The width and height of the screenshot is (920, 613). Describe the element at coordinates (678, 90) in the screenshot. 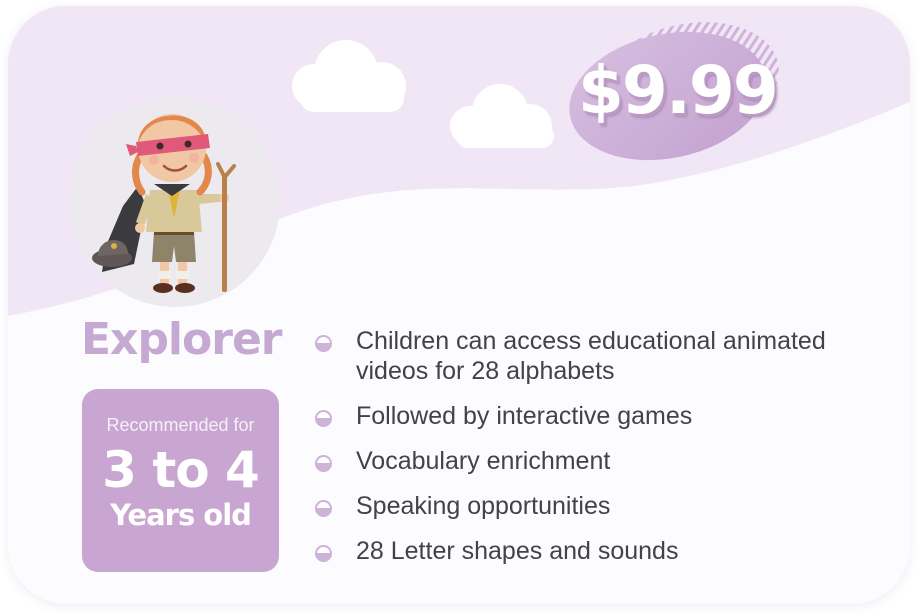

I see `price-label: $9.99` at that location.